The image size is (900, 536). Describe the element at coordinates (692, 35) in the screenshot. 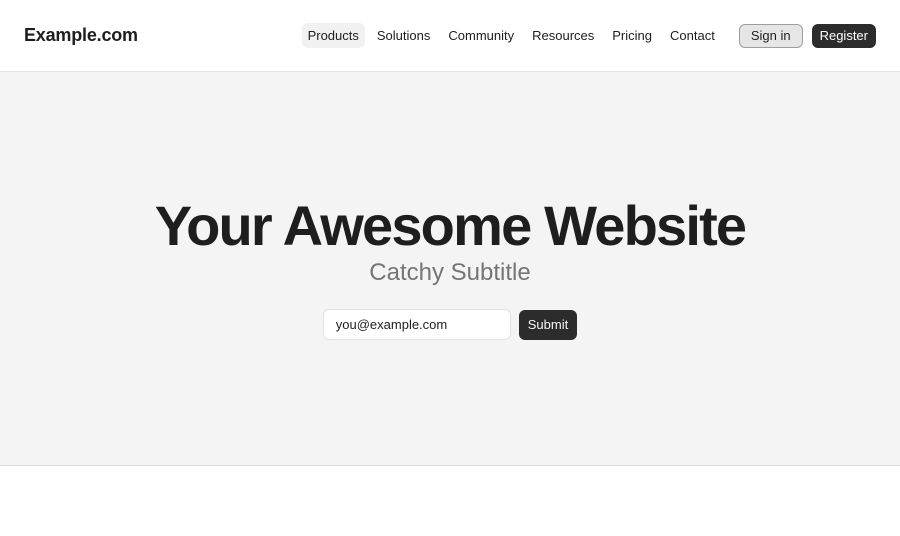

I see `nav-item-contact: Contact` at that location.